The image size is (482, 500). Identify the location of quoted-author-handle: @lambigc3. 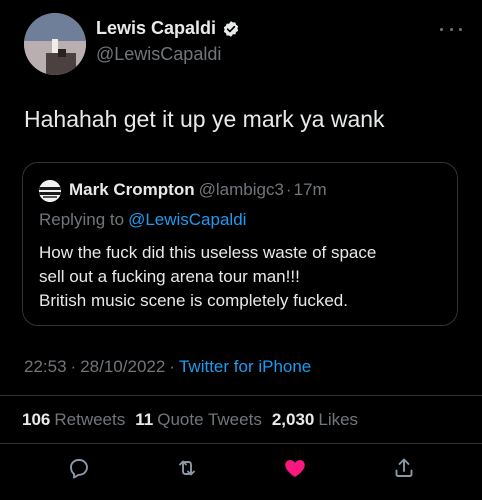
(241, 189).